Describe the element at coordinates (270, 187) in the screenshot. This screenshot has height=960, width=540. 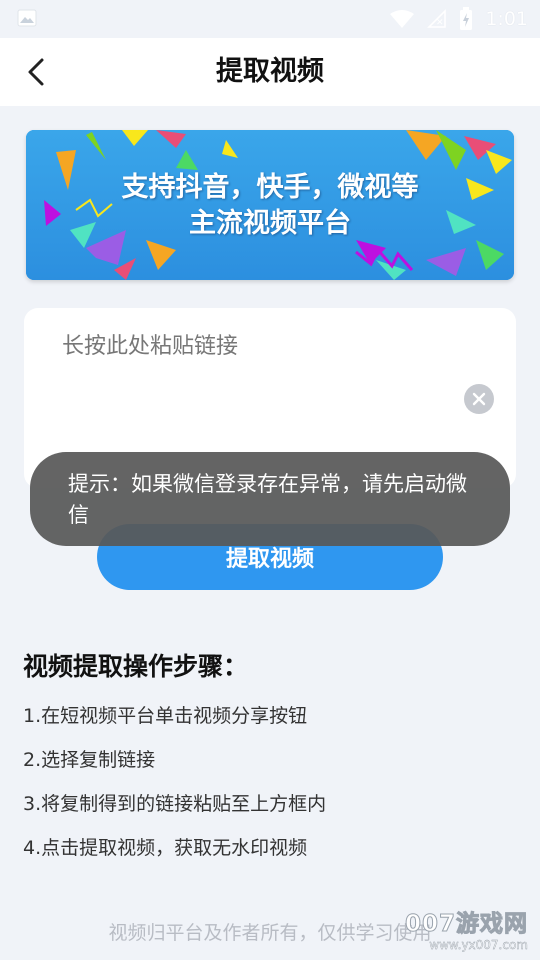
I see `banner-line-1: 支持抖音，快手，微视等` at that location.